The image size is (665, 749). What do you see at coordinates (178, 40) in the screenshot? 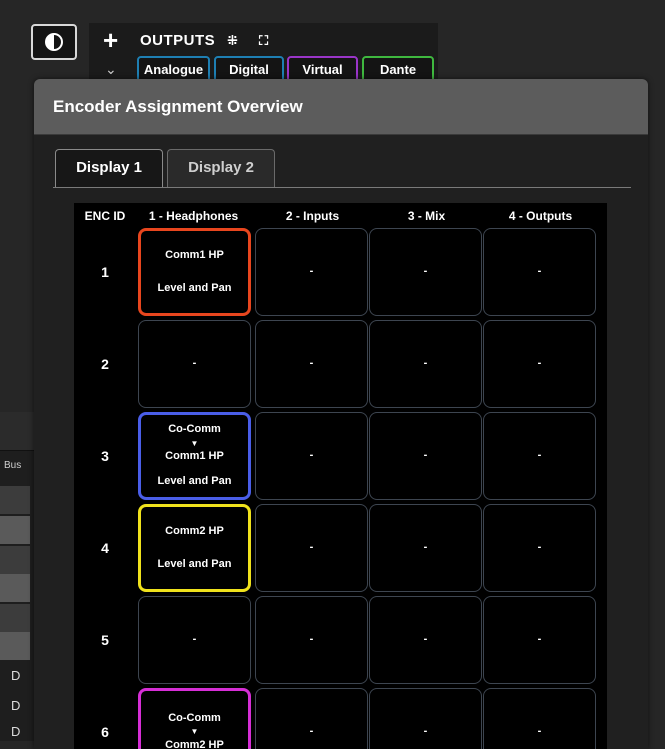
I see `outputs-label: OUTPUTS` at bounding box center [178, 40].